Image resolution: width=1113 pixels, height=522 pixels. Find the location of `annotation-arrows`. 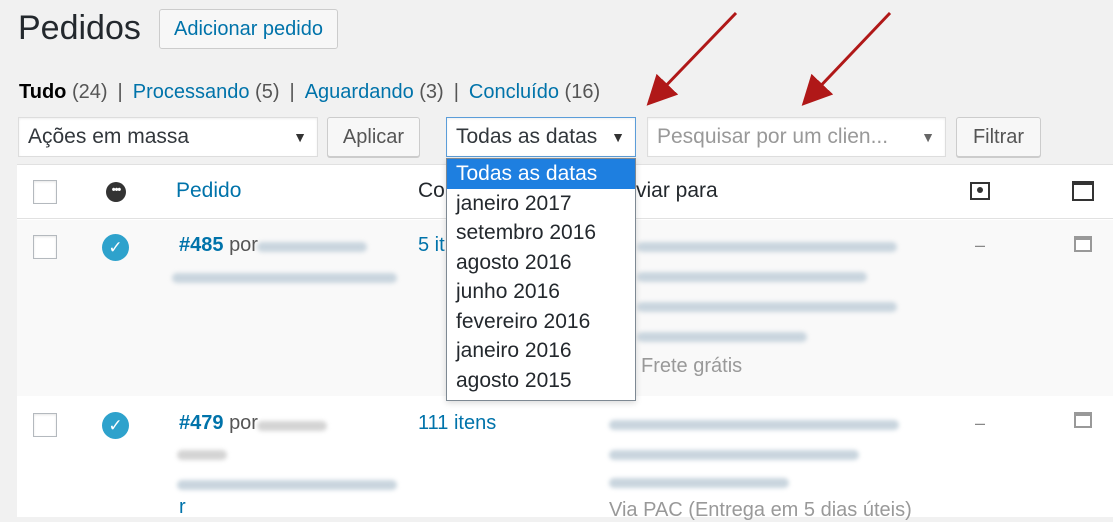

annotation-arrows is located at coordinates (769, 58).